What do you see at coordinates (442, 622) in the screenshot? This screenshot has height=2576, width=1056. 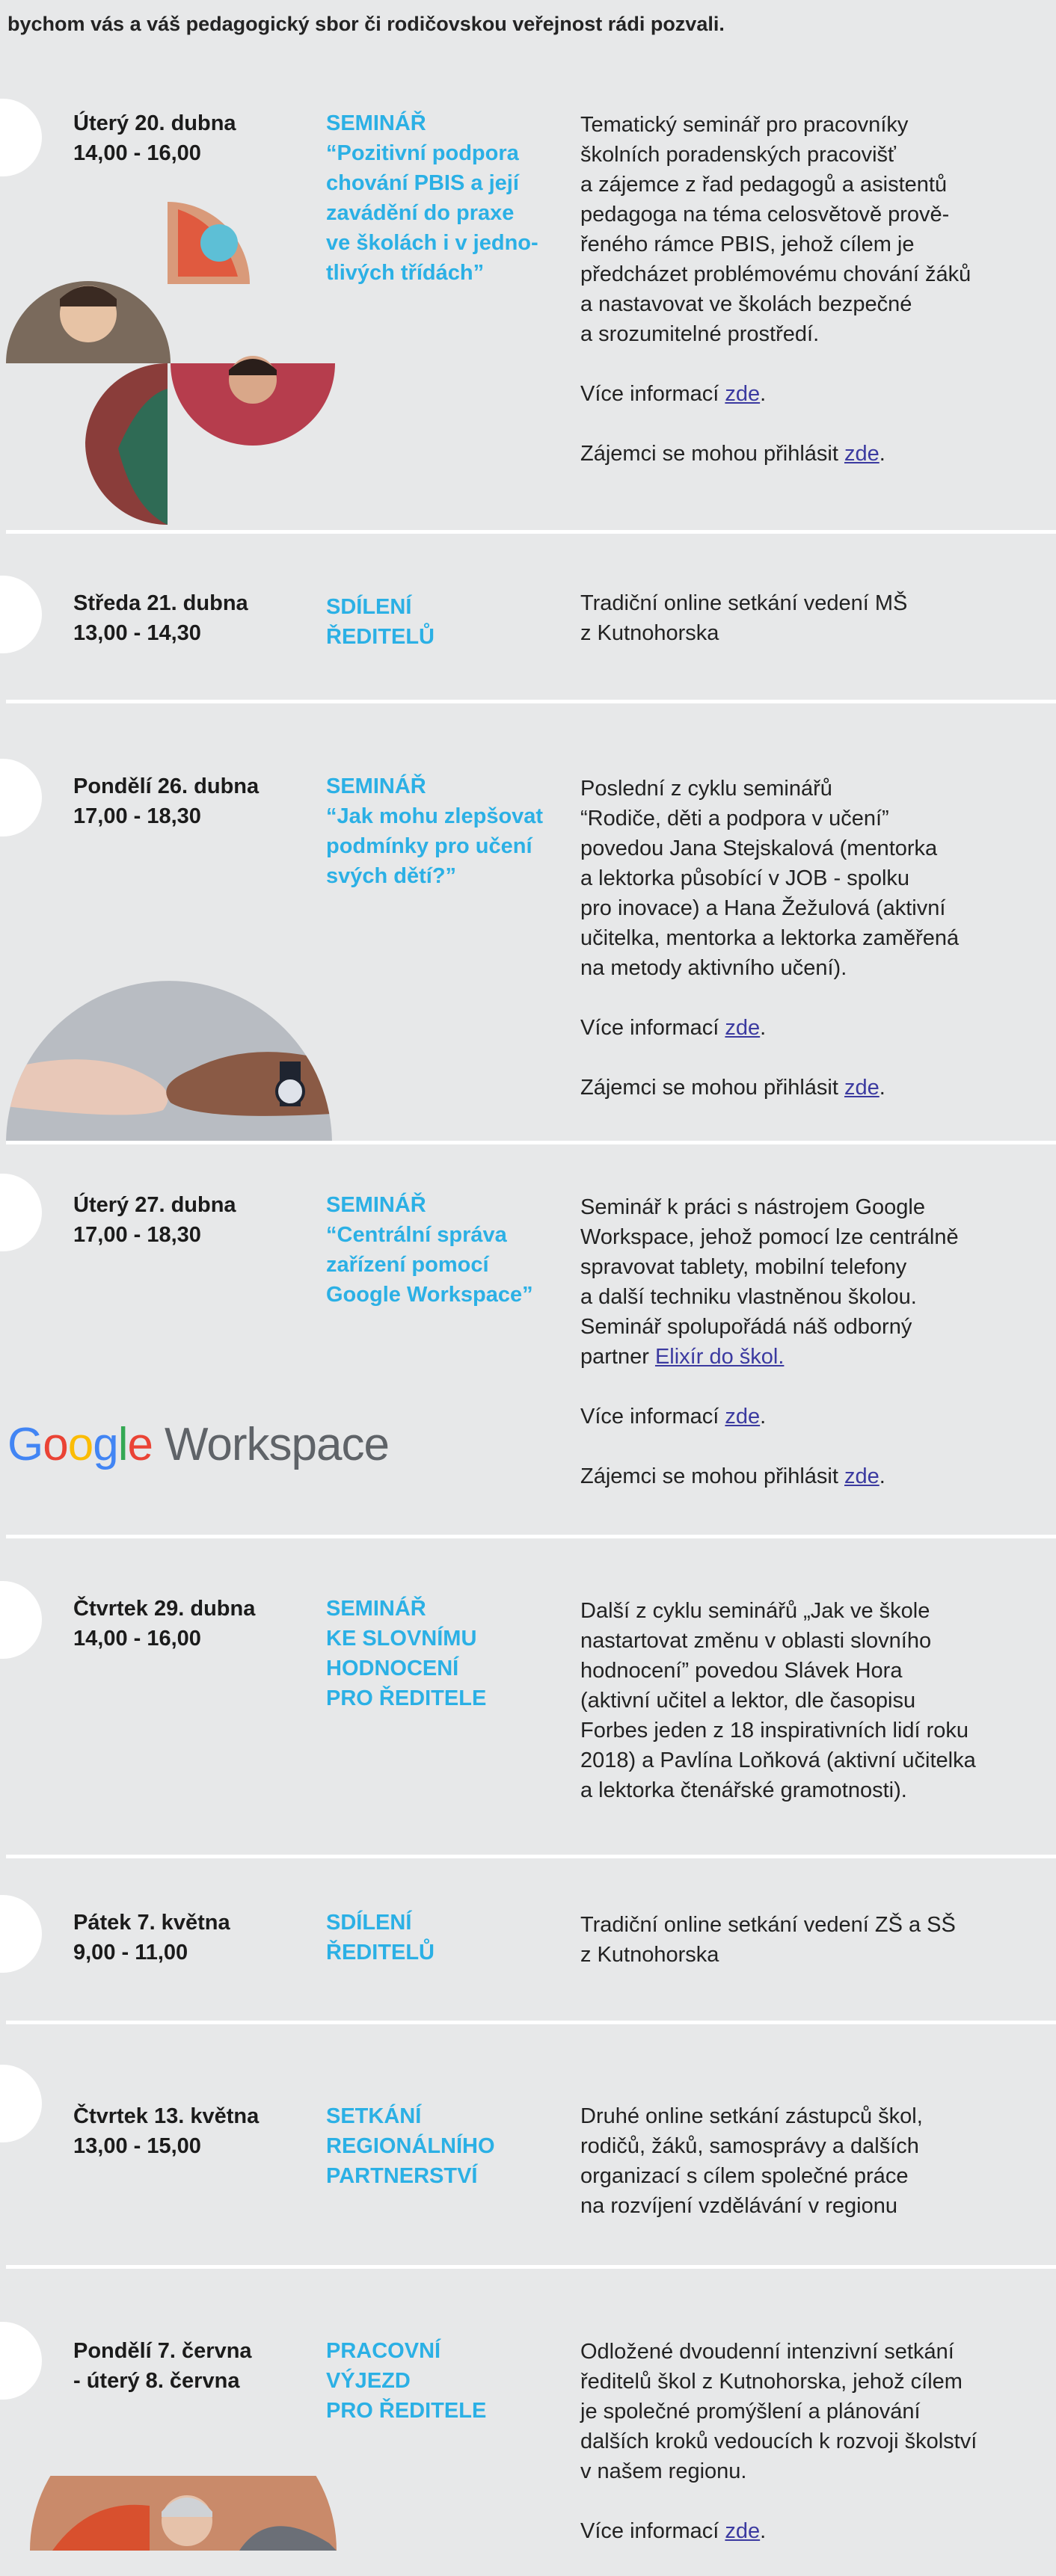 I see `event-title: SDÍLENÍ ŘEDITELŮ` at bounding box center [442, 622].